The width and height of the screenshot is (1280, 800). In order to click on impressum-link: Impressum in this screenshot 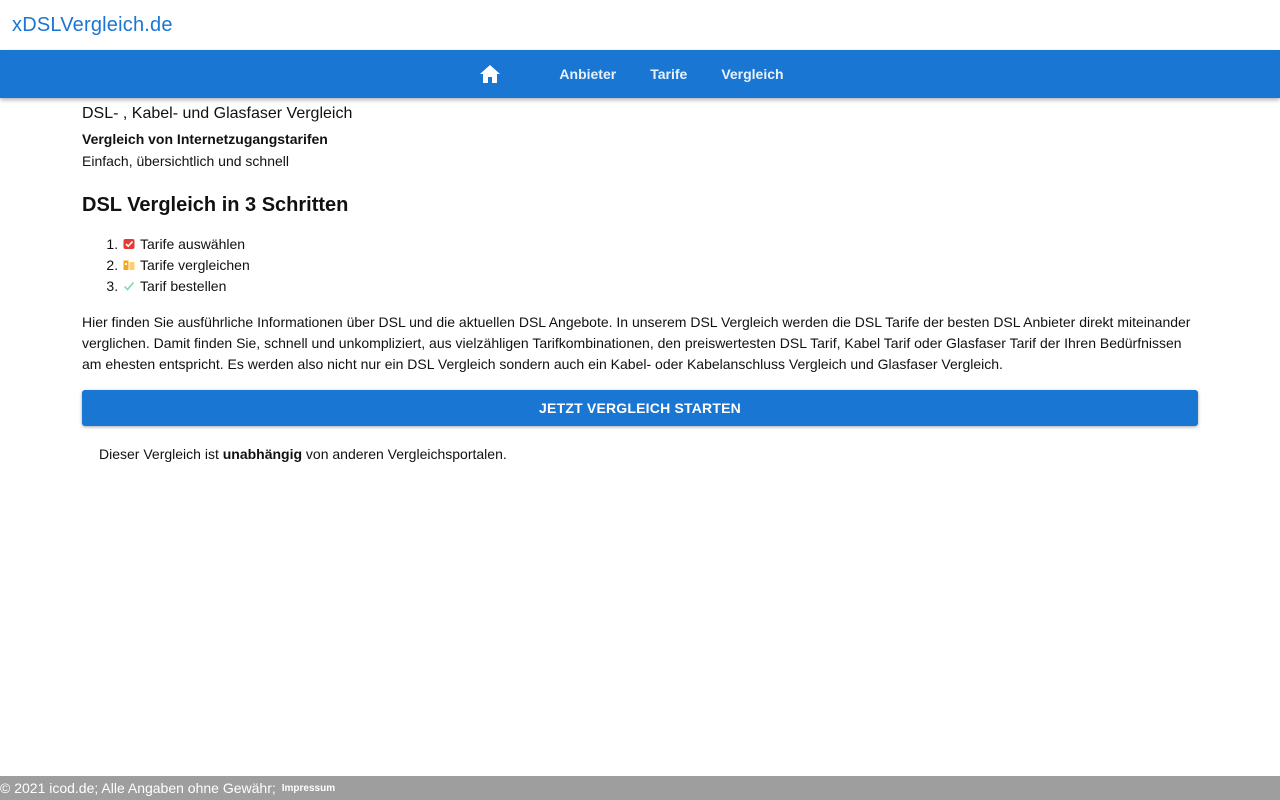, I will do `click(308, 788)`.